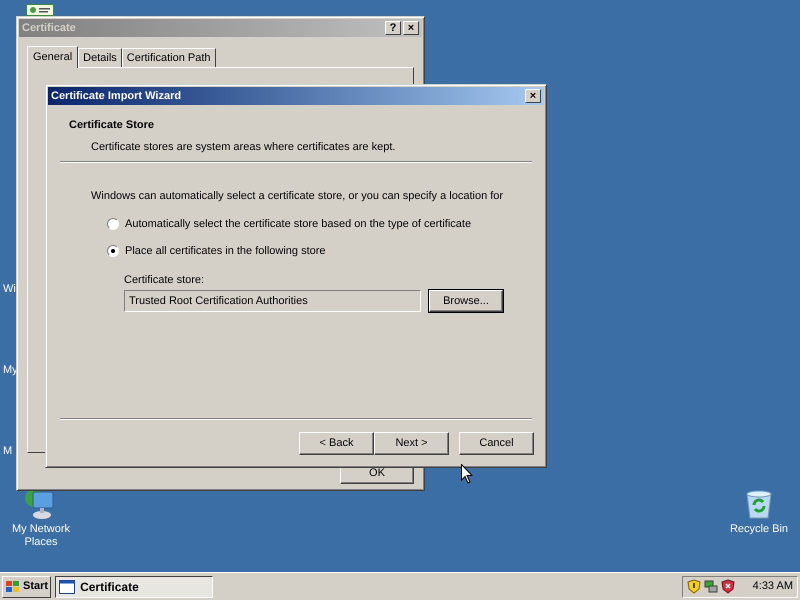  Describe the element at coordinates (759, 504) in the screenshot. I see `recycle-bin-icon` at that location.